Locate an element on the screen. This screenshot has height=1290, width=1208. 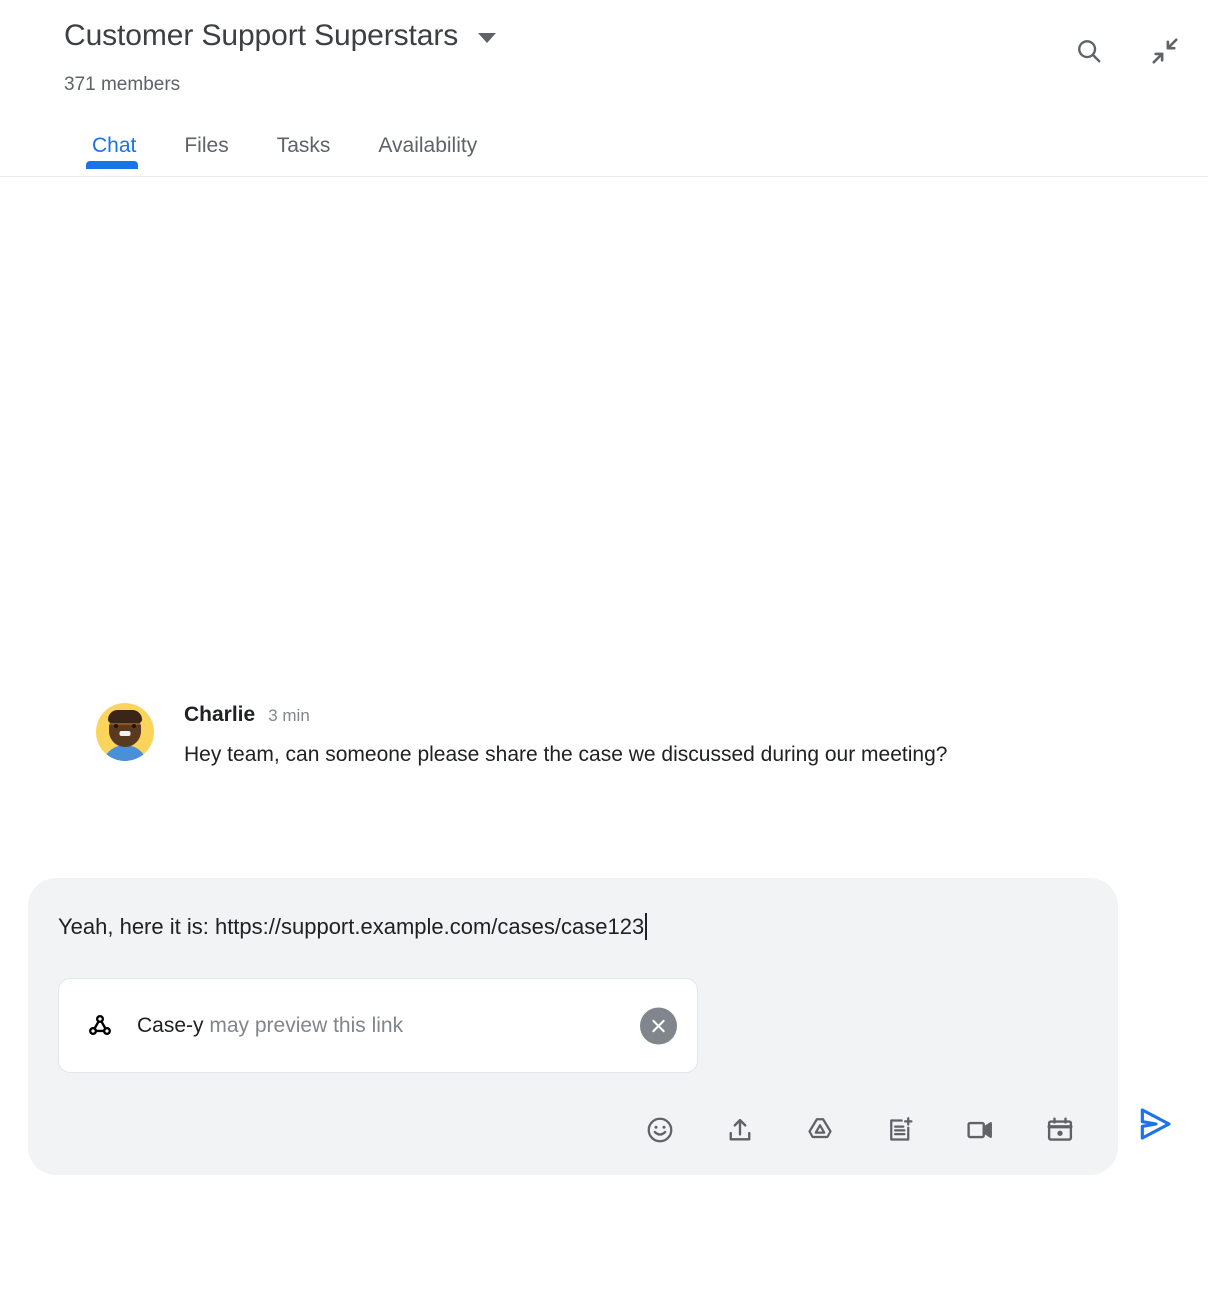
room-title-row: Customer Support Superstars is located at coordinates (280, 36).